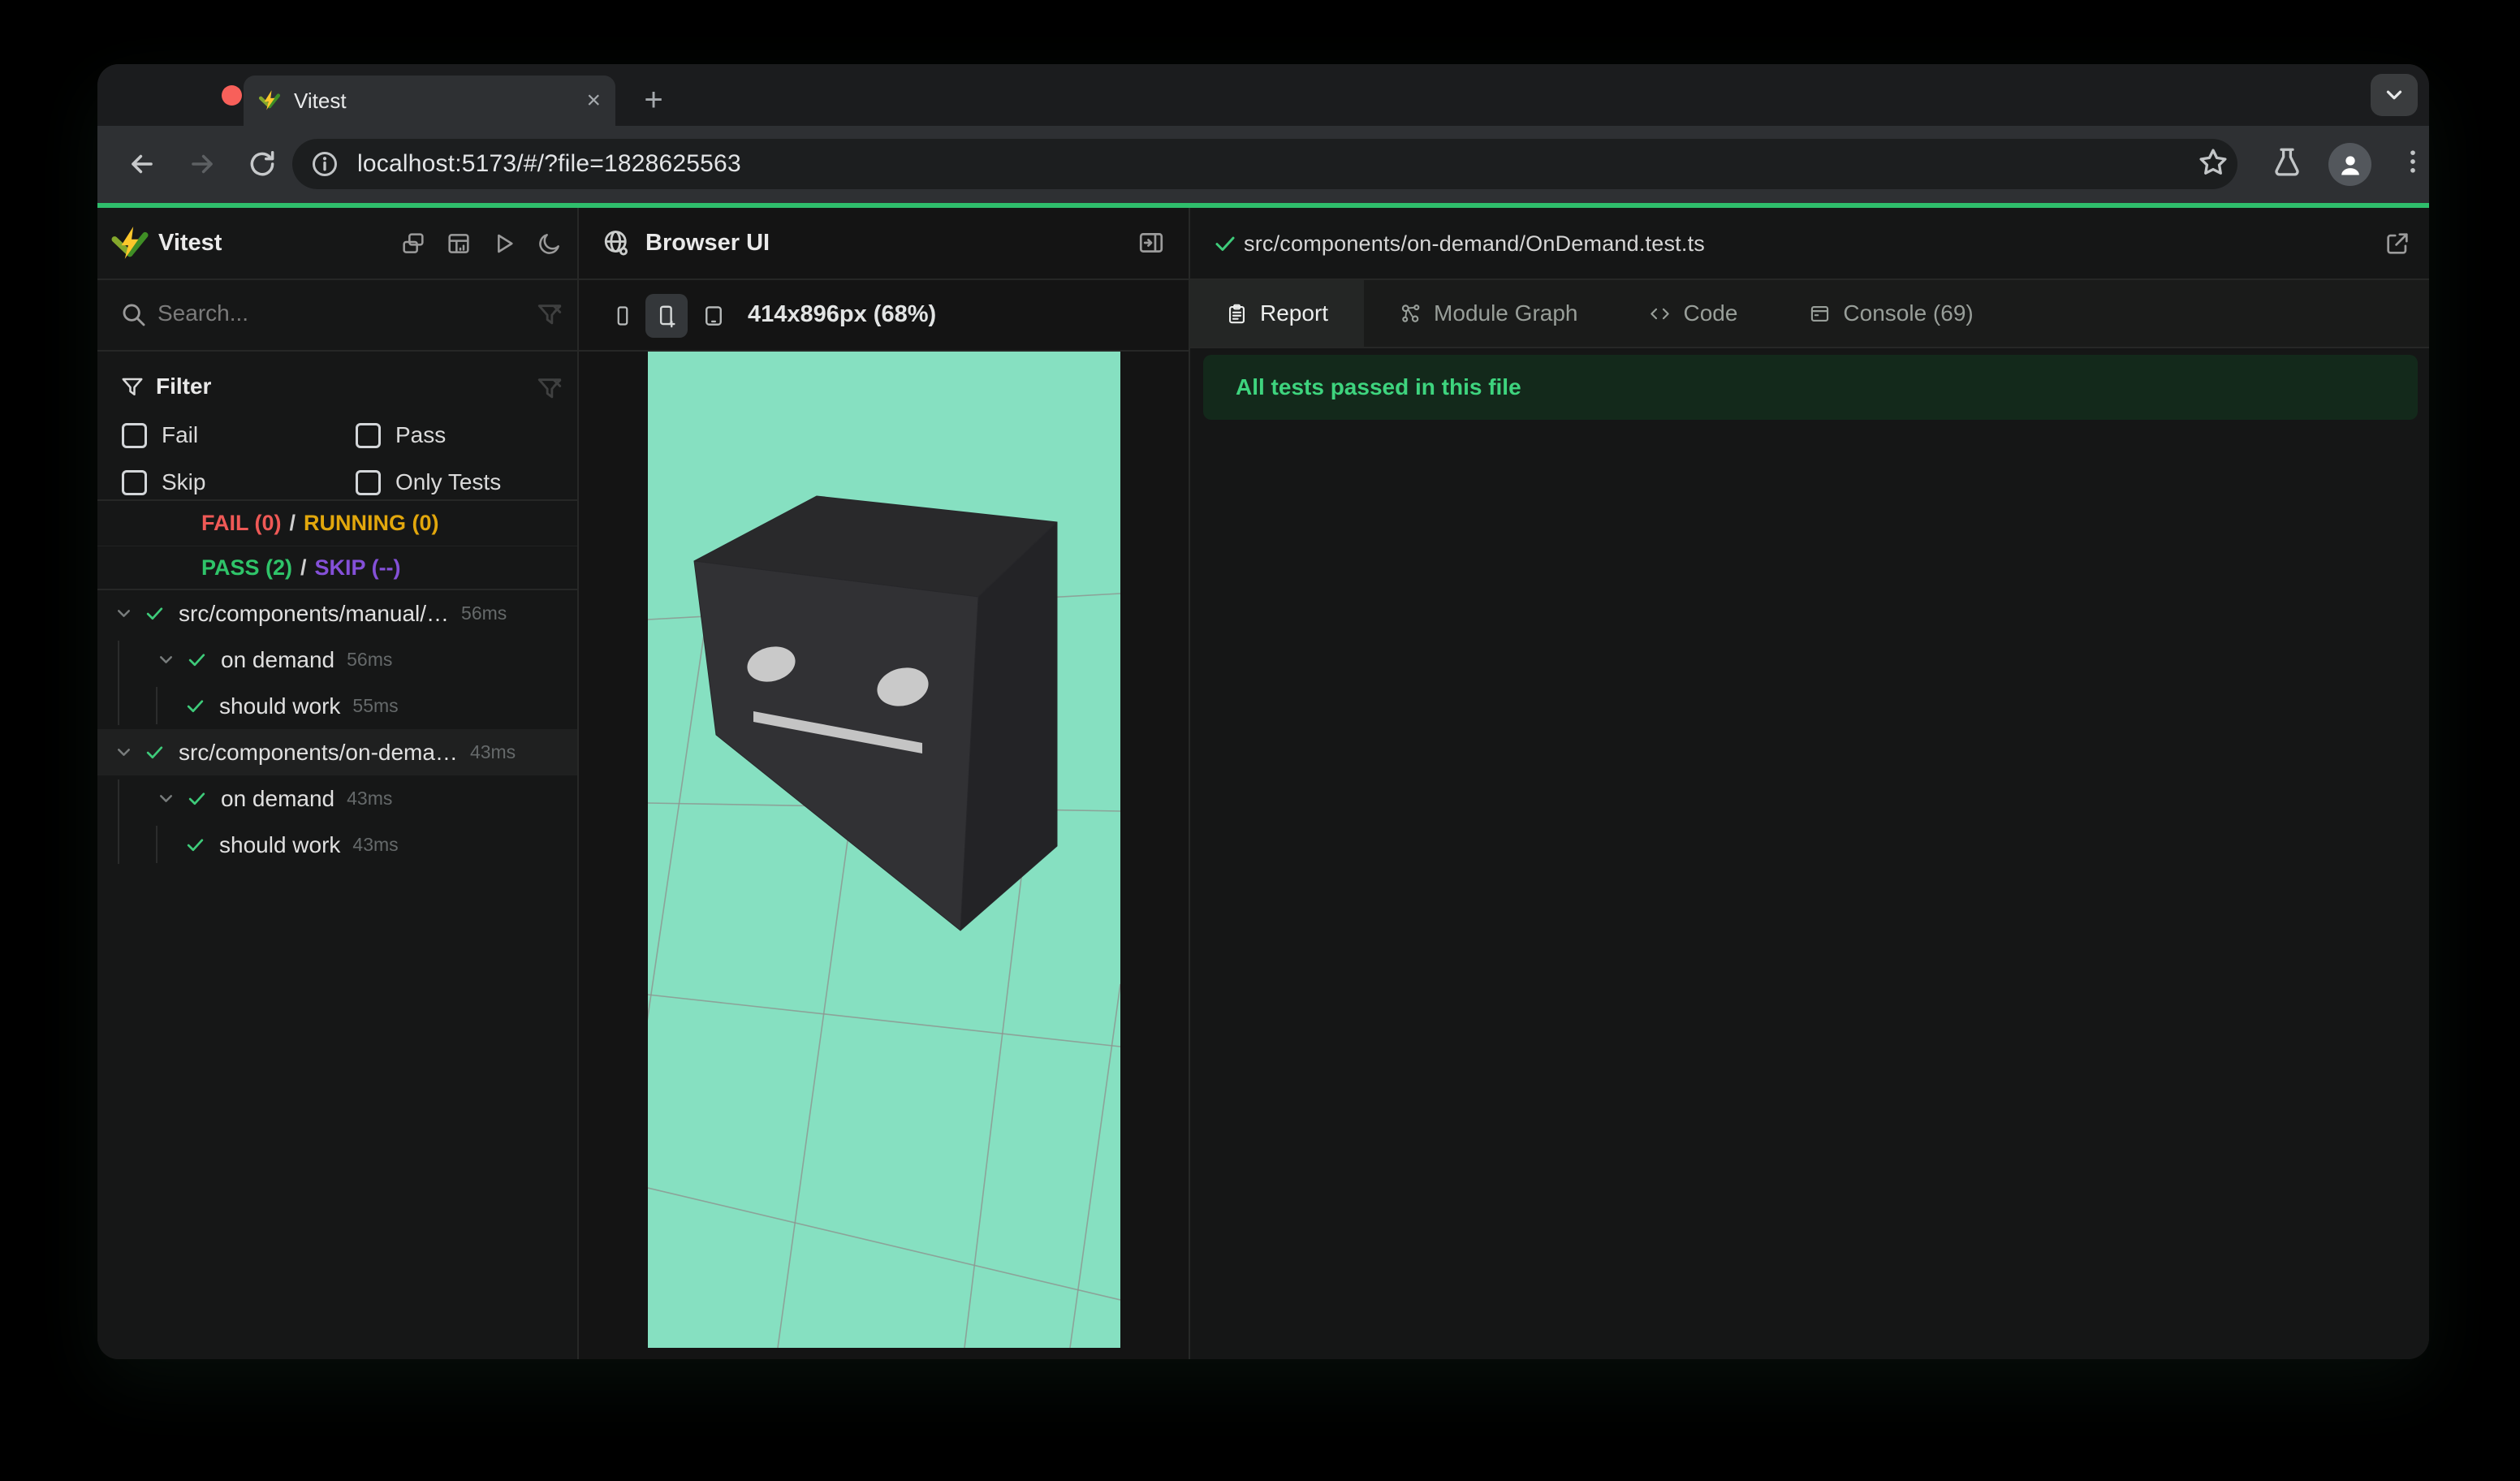 This screenshot has height=1481, width=2520. Describe the element at coordinates (1488, 314) in the screenshot. I see `tab-module-graph: Module Graph` at that location.